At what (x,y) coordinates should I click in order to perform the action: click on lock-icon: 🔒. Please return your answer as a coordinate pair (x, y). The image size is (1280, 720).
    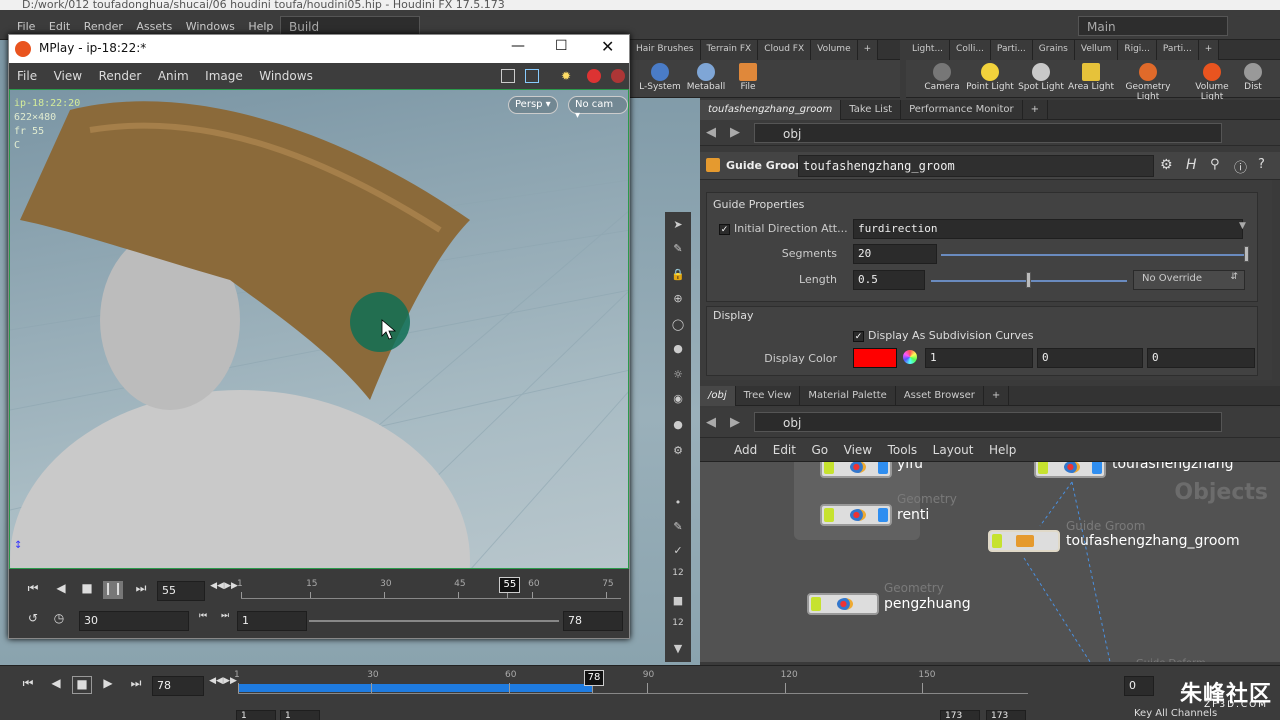
    Looking at the image, I should click on (678, 277).